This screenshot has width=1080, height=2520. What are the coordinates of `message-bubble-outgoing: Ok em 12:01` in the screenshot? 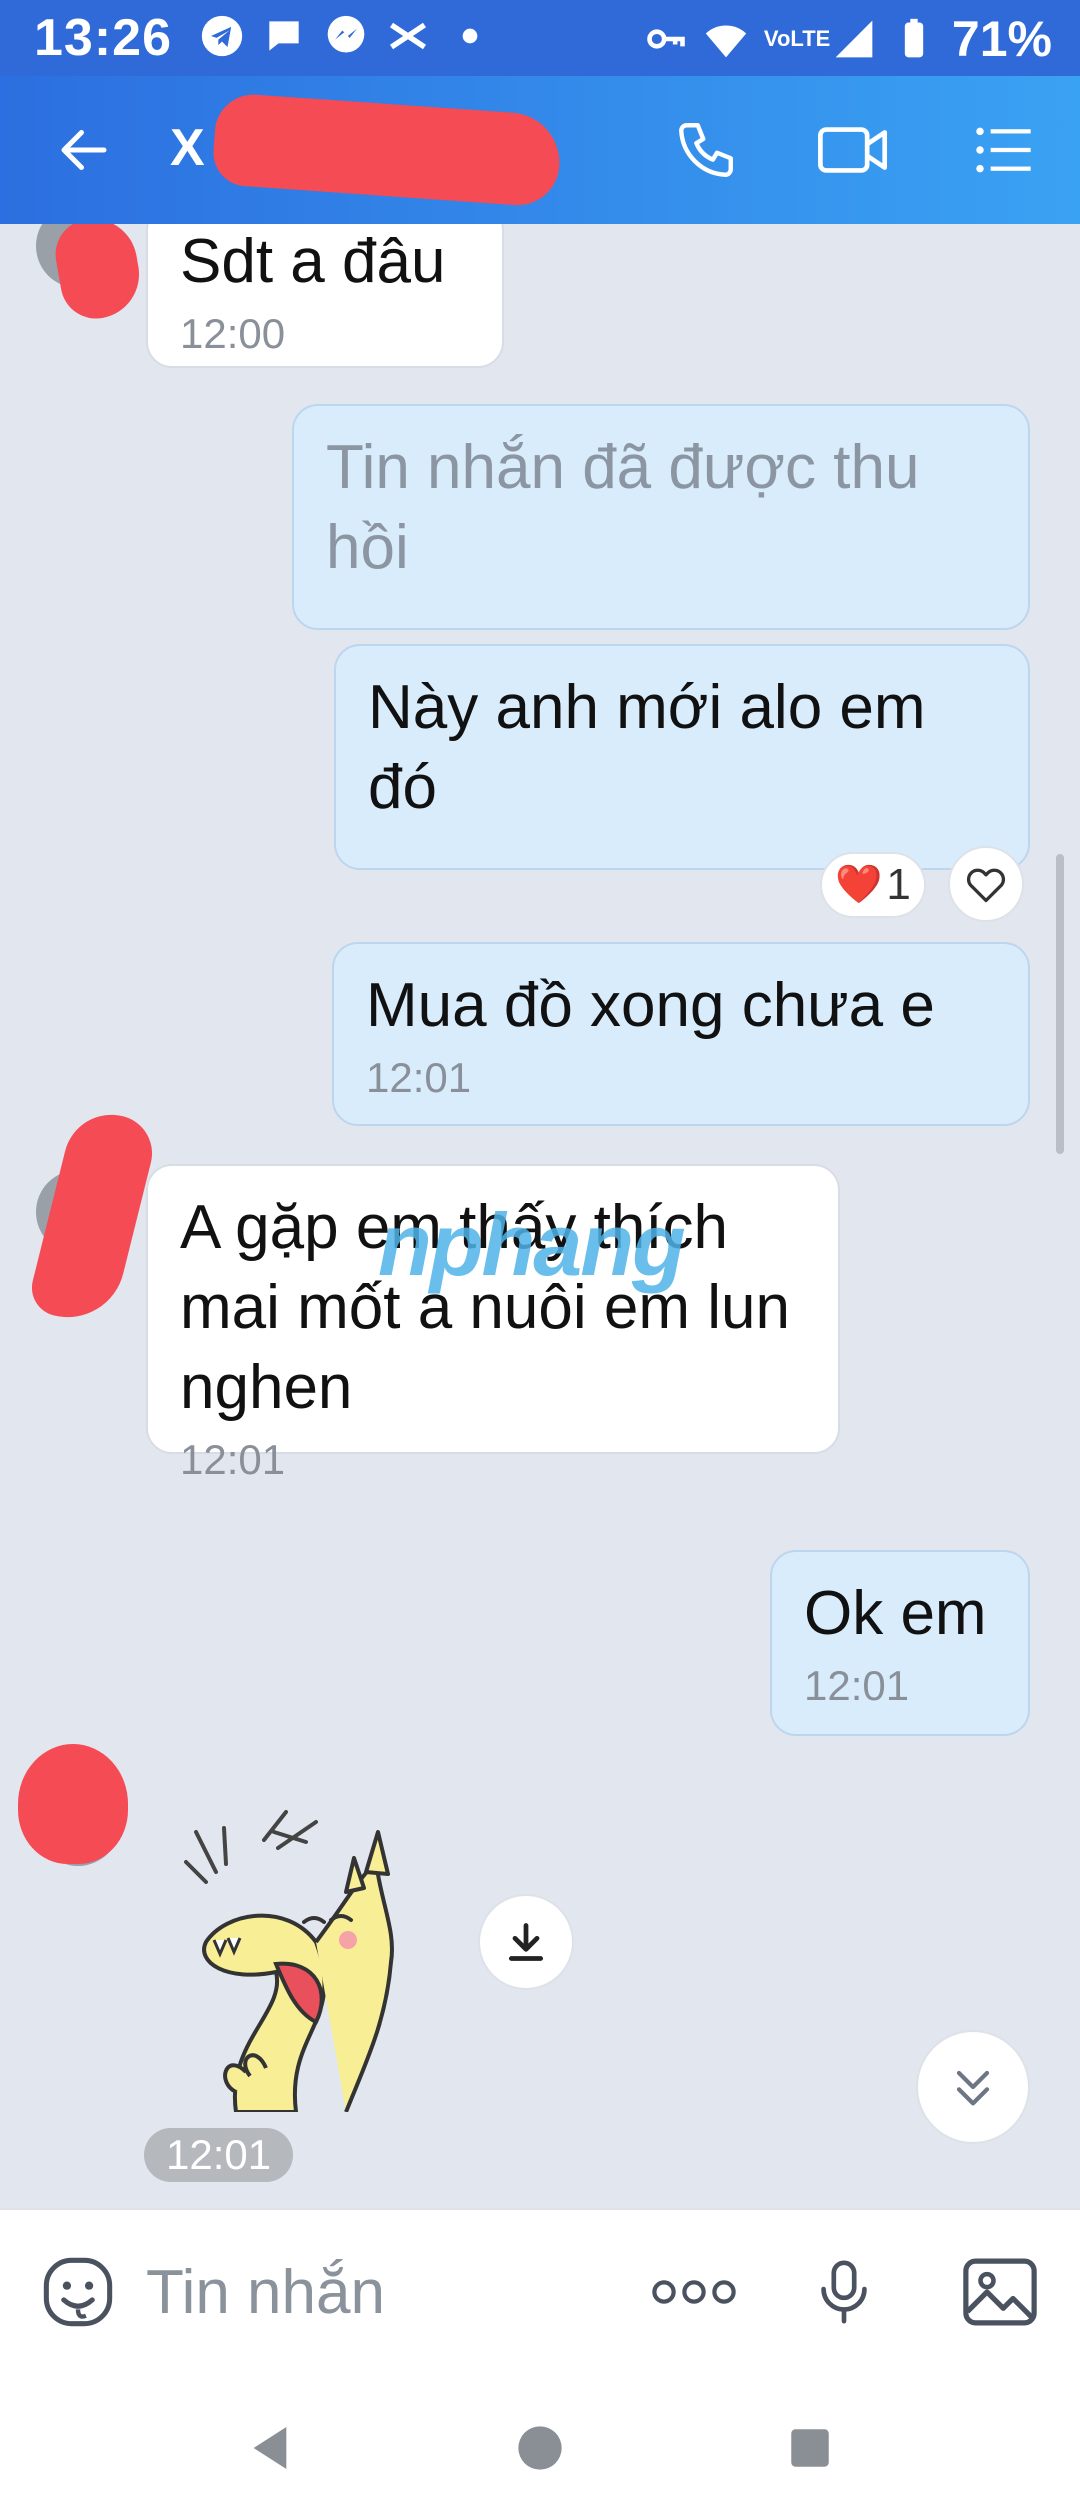 It's located at (900, 1643).